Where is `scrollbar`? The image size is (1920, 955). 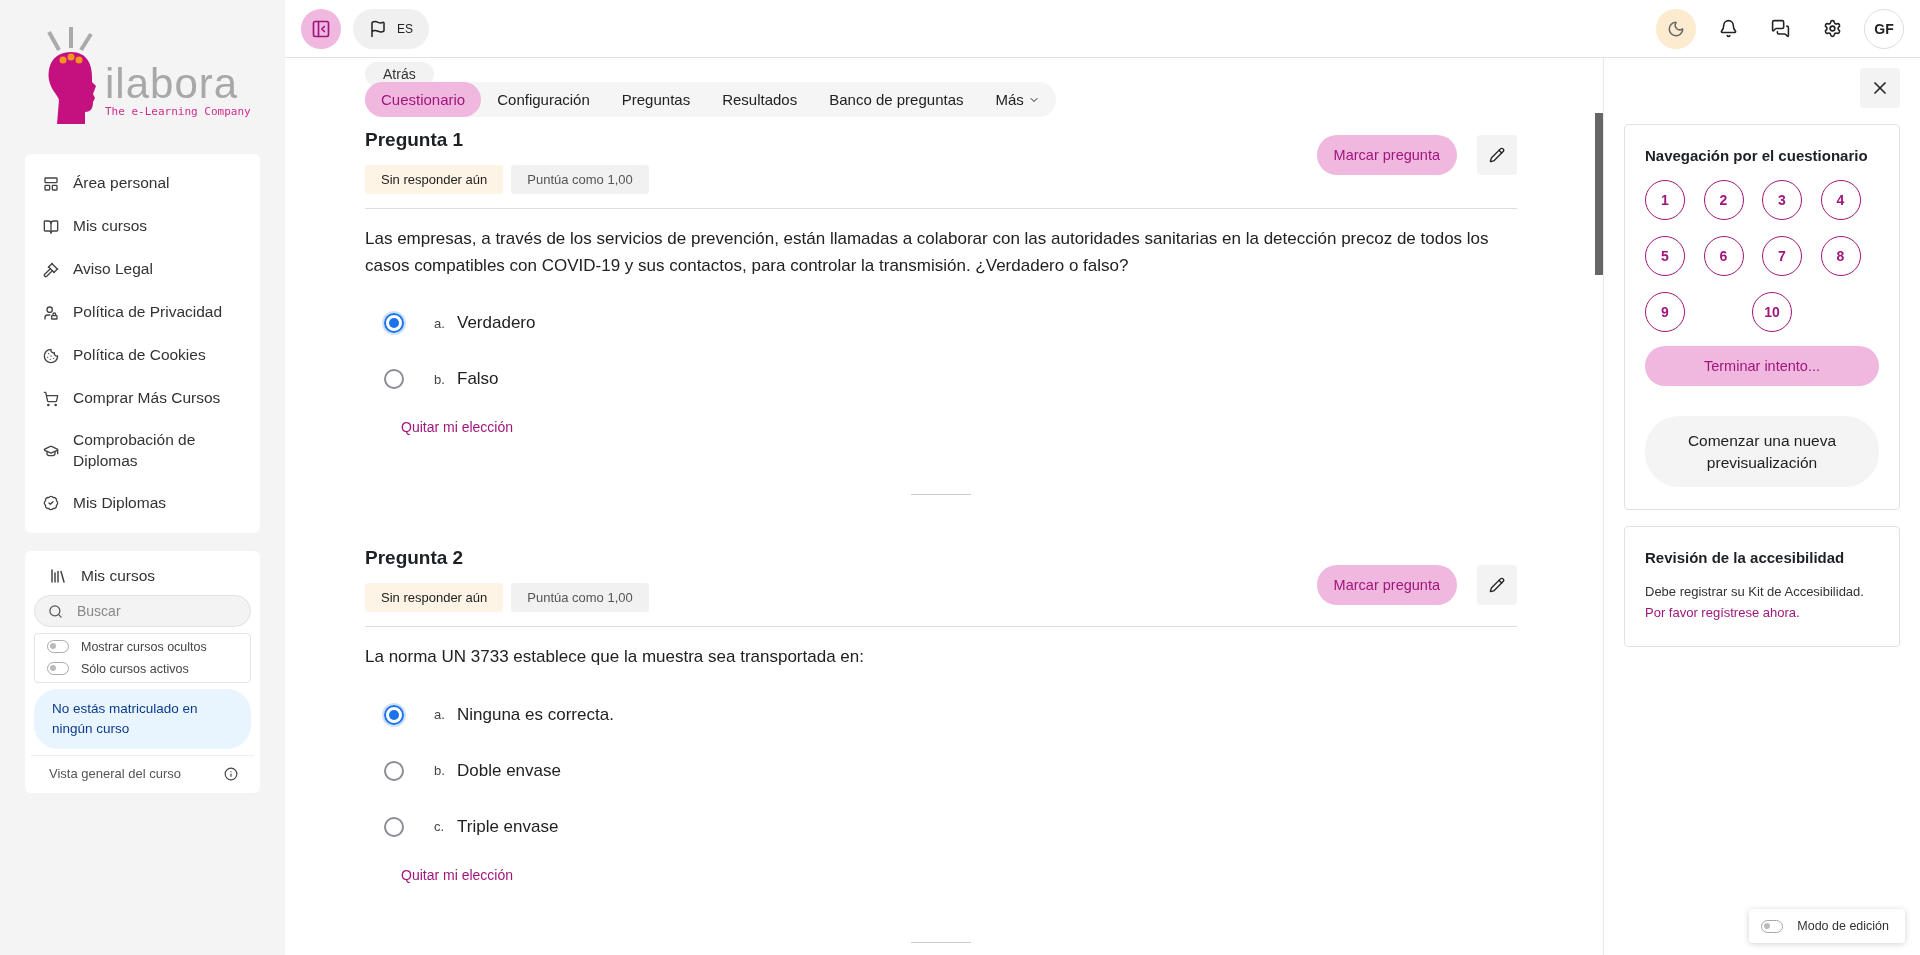
scrollbar is located at coordinates (1599, 194).